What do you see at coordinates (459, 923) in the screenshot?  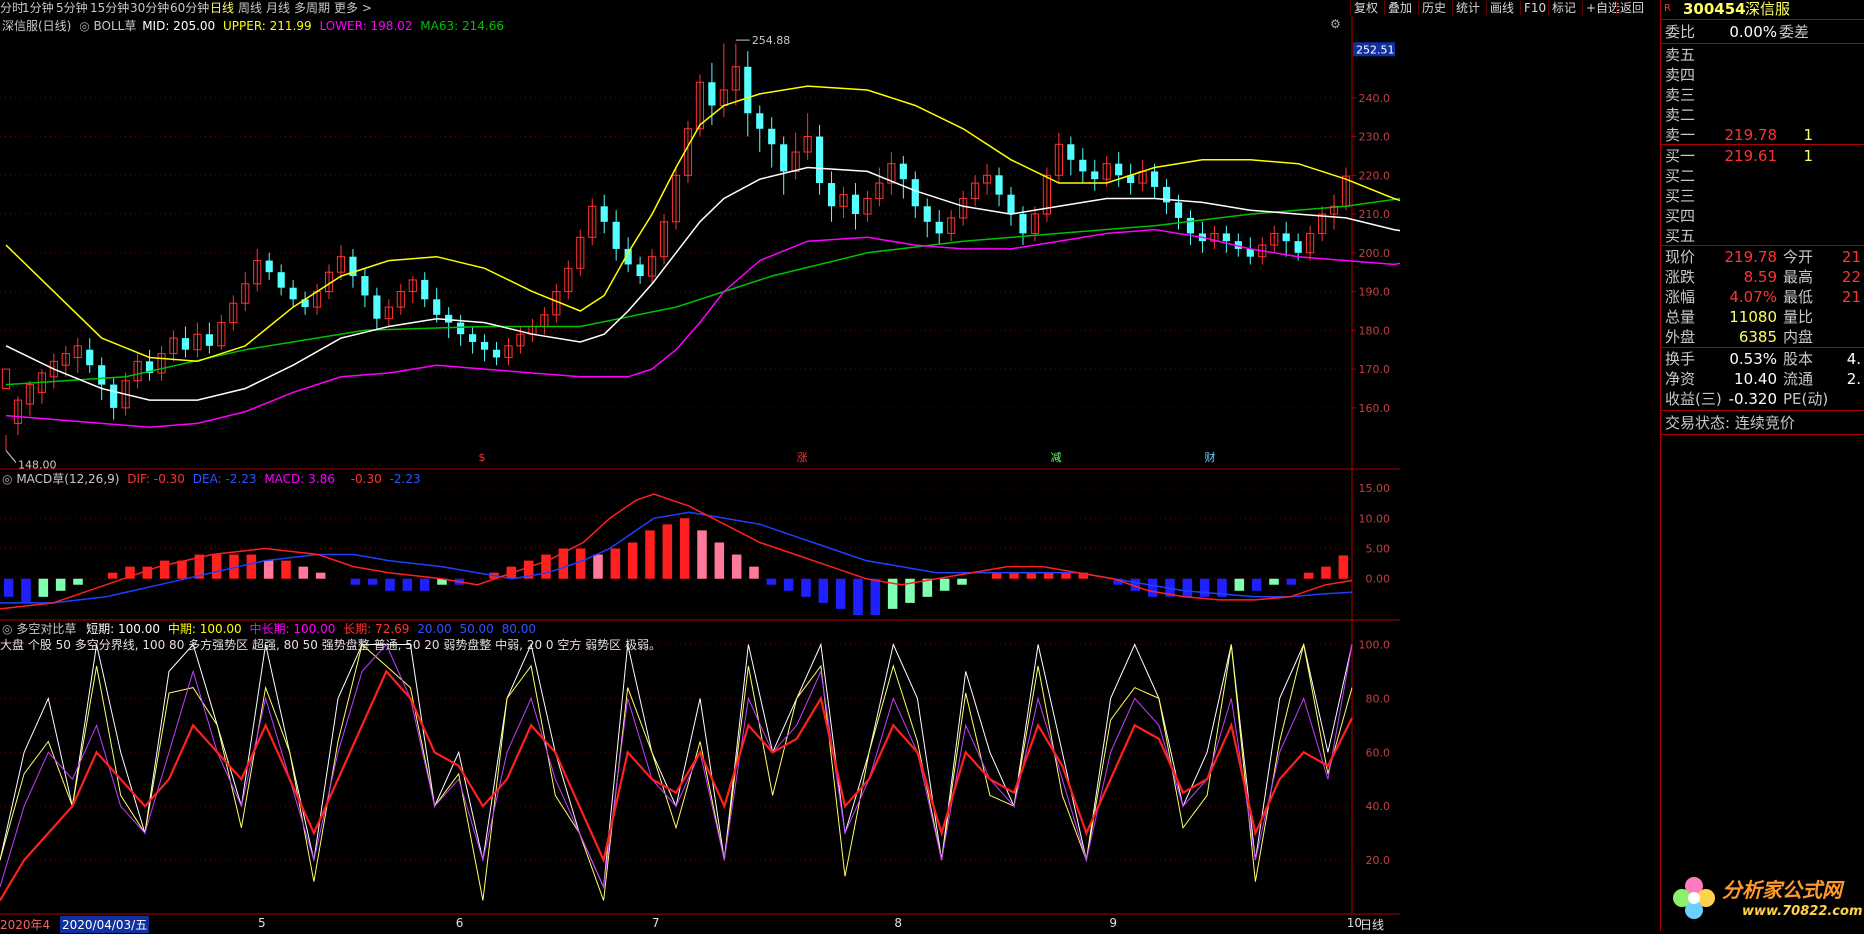 I see `date-label-3: 6` at bounding box center [459, 923].